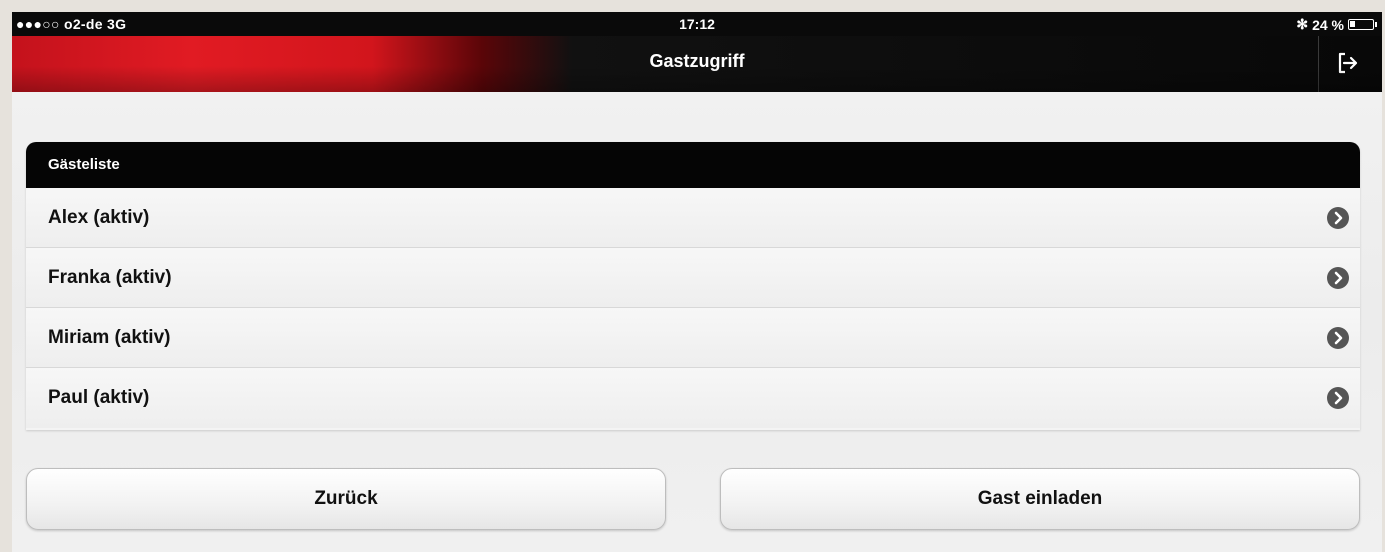 This screenshot has height=552, width=1385. What do you see at coordinates (99, 217) in the screenshot?
I see `guest-name: Alex (aktiv)` at bounding box center [99, 217].